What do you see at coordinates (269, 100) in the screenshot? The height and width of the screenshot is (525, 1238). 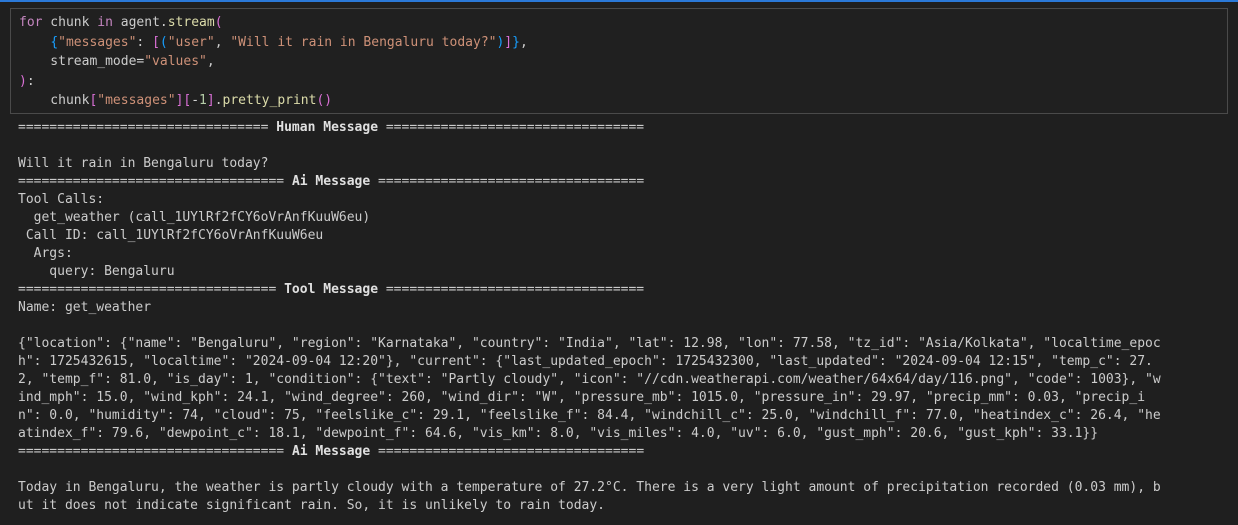 I see `code-token: pretty_print` at bounding box center [269, 100].